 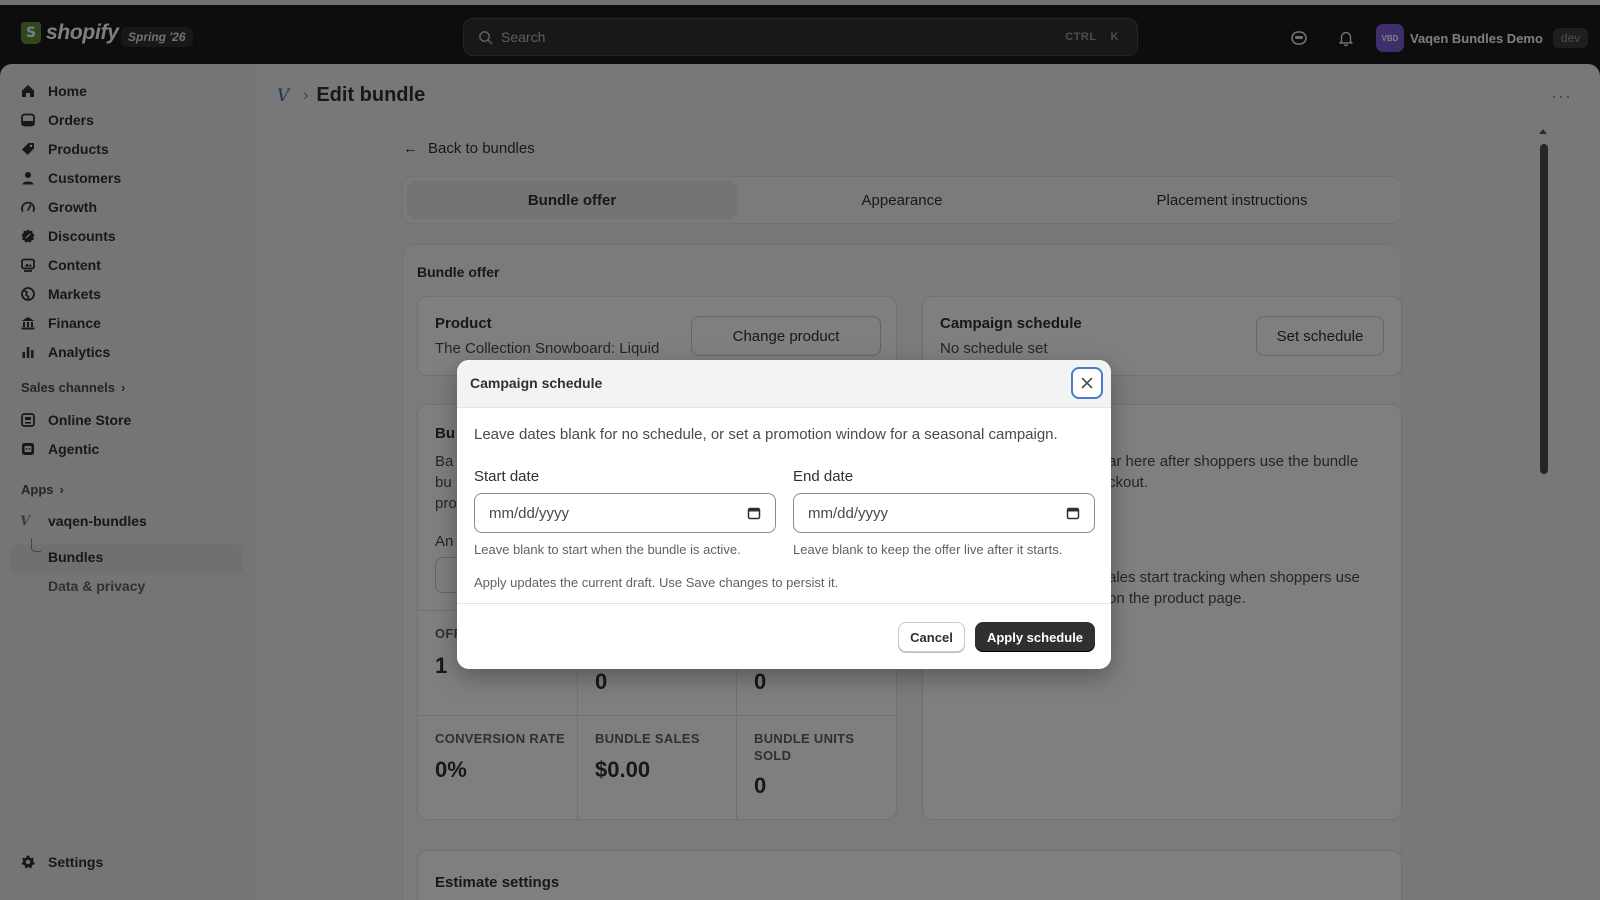 I want to click on apply-schedule-button: Apply schedule, so click(x=1035, y=637).